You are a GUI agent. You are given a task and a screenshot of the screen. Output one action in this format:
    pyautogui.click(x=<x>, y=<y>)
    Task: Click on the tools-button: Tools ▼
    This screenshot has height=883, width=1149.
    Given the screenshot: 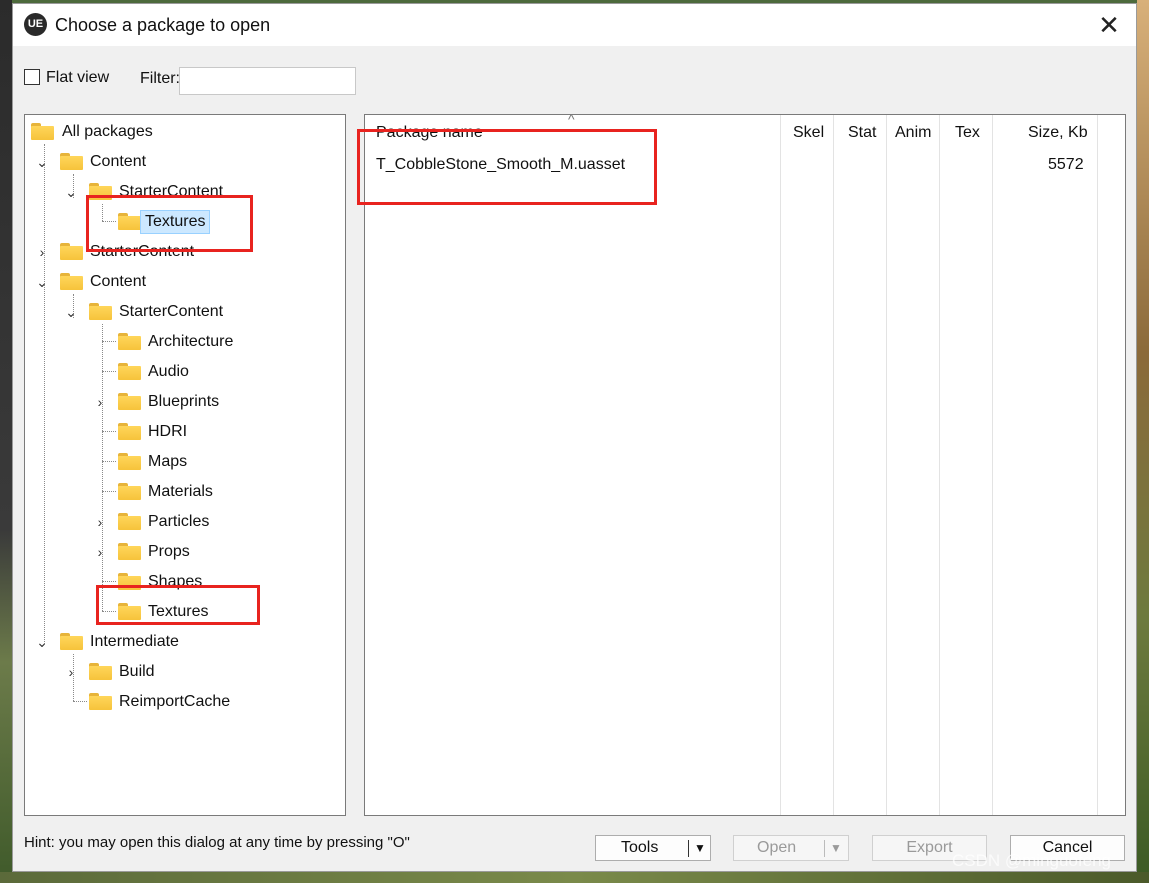 What is the action you would take?
    pyautogui.click(x=653, y=848)
    